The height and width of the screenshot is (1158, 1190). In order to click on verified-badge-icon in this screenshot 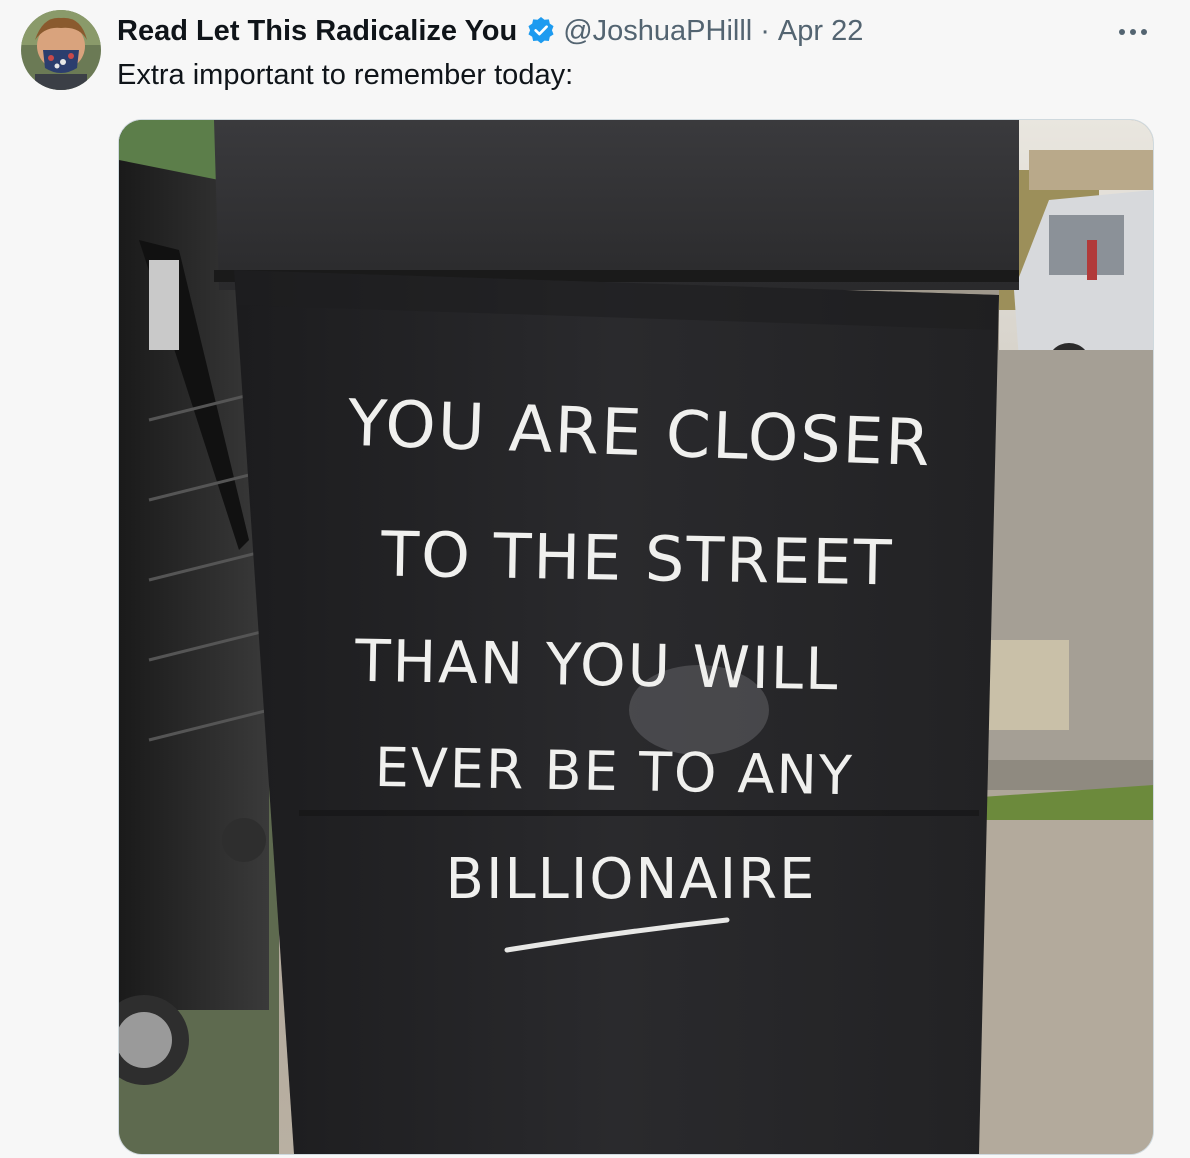, I will do `click(541, 31)`.